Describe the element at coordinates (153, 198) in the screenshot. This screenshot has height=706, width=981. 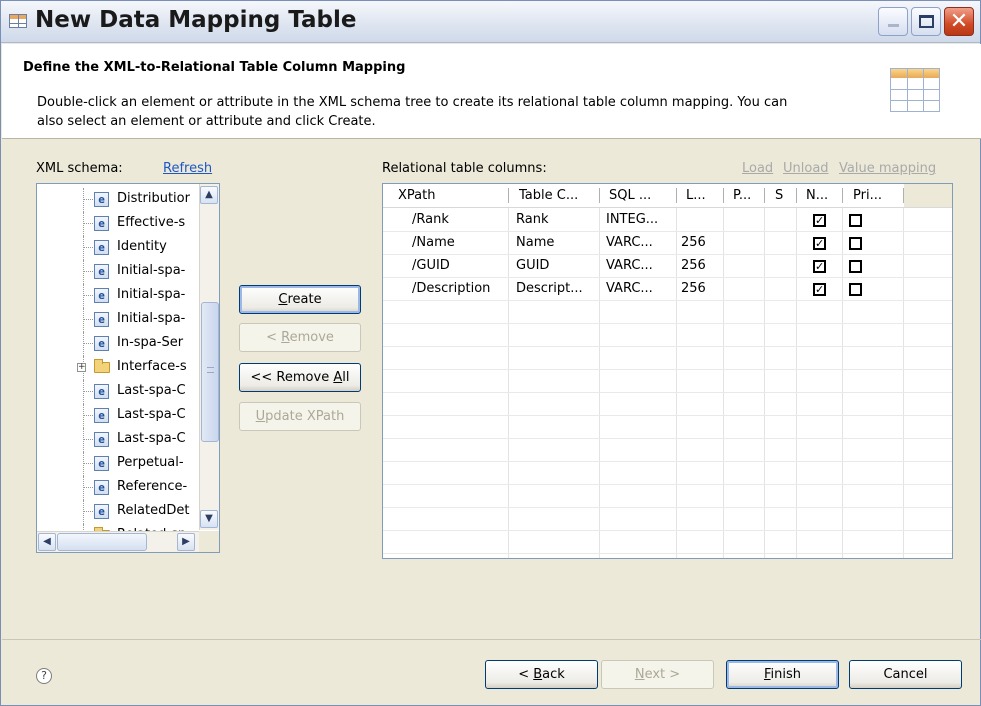
I see `tree-item-label: Distributior` at that location.